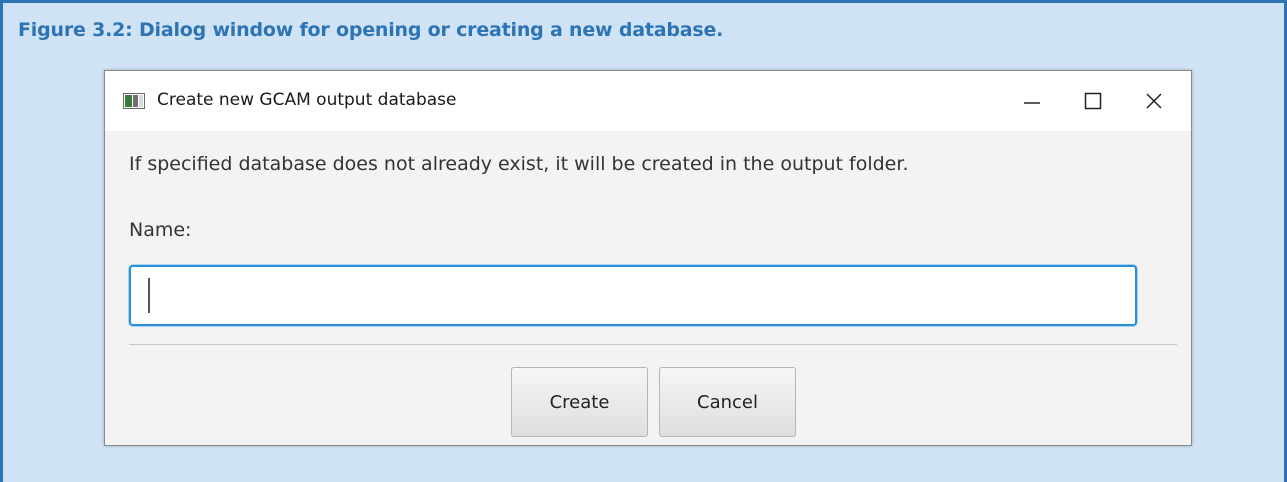 This screenshot has height=482, width=1287. What do you see at coordinates (134, 101) in the screenshot?
I see `app-window-icon` at bounding box center [134, 101].